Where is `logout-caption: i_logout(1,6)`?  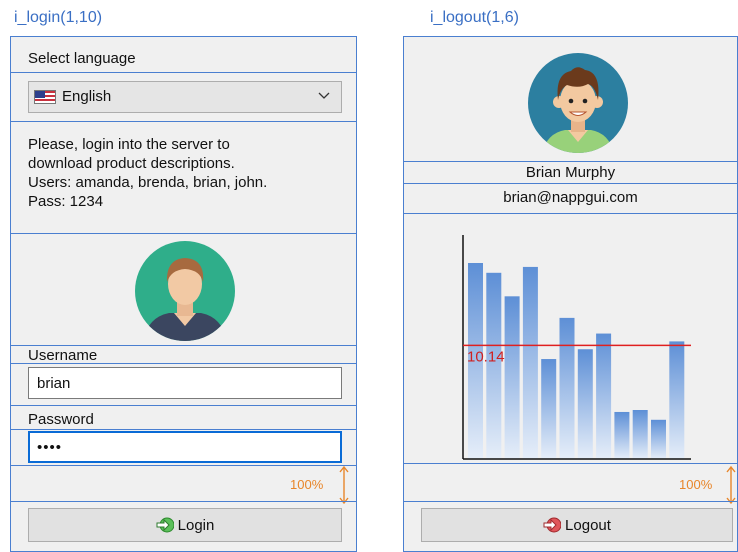
logout-caption: i_logout(1,6) is located at coordinates (474, 17).